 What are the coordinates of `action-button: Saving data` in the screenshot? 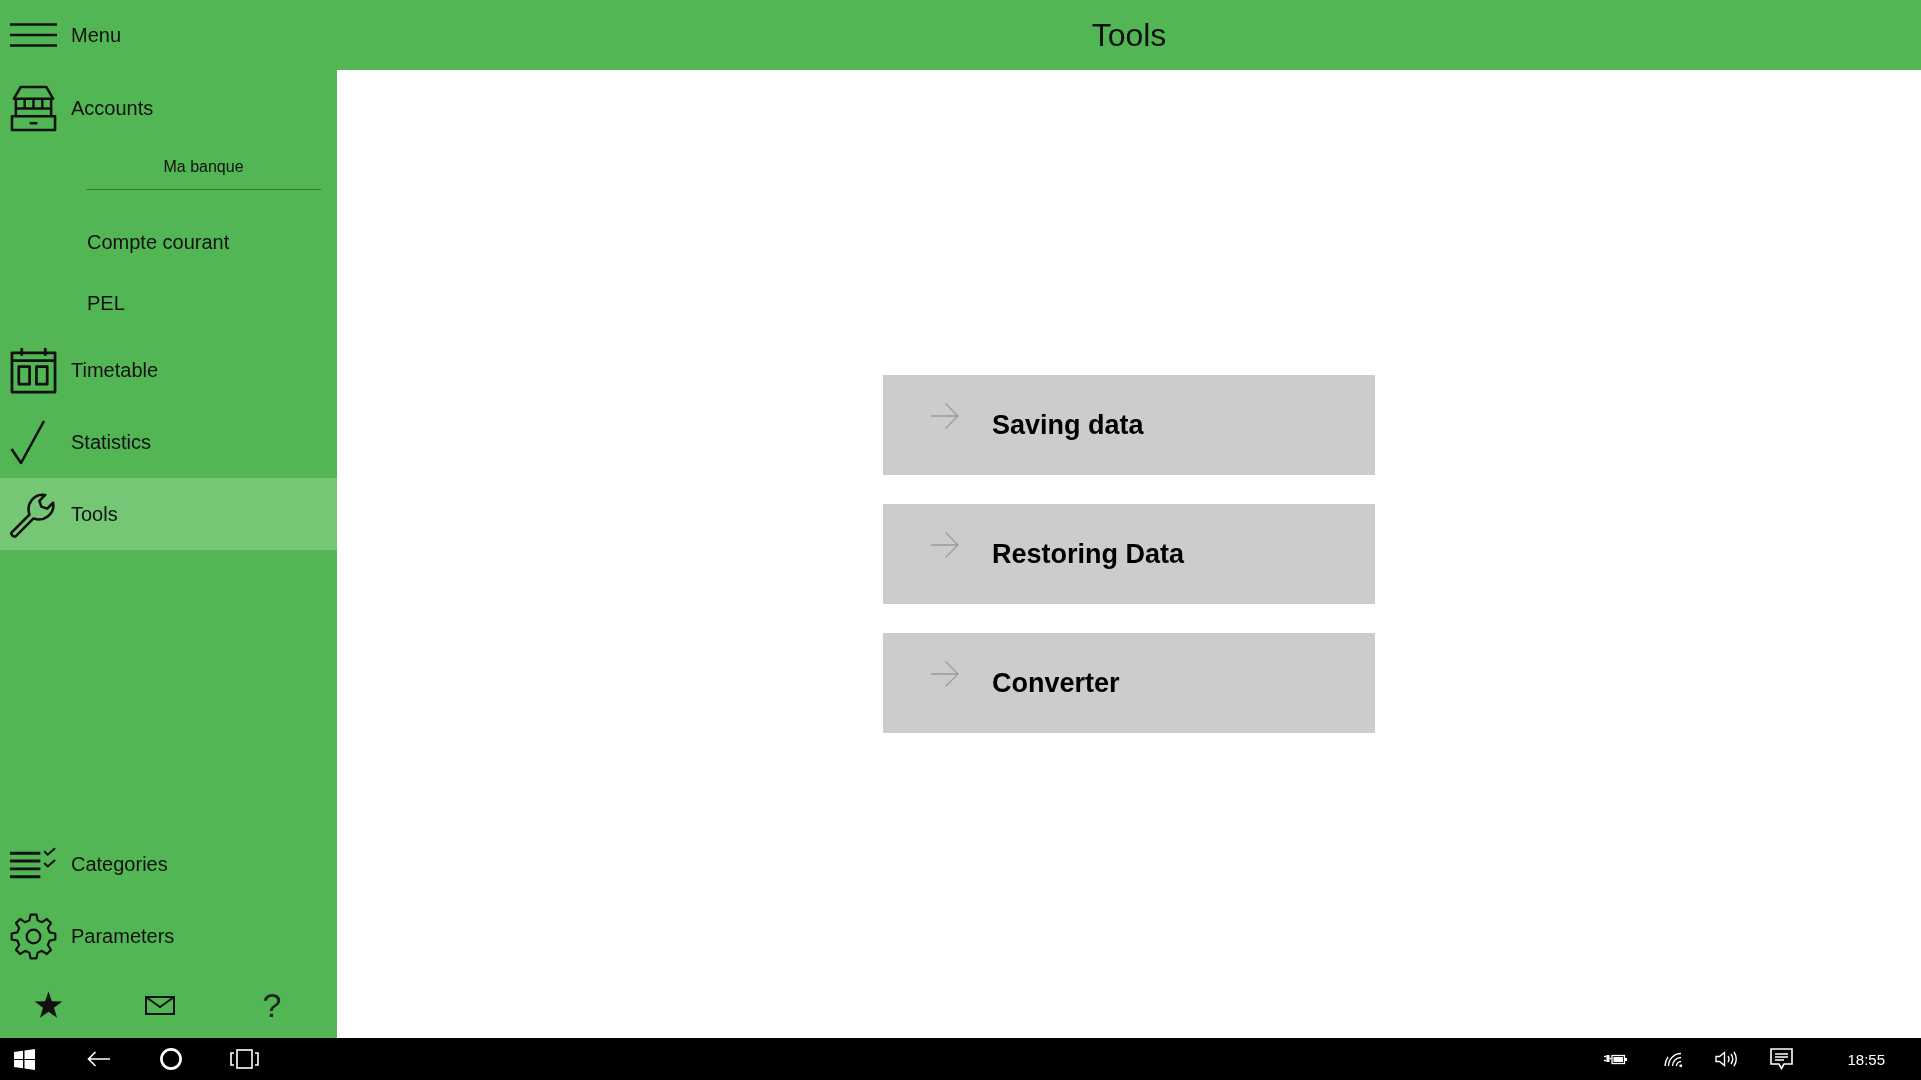 It's located at (1129, 425).